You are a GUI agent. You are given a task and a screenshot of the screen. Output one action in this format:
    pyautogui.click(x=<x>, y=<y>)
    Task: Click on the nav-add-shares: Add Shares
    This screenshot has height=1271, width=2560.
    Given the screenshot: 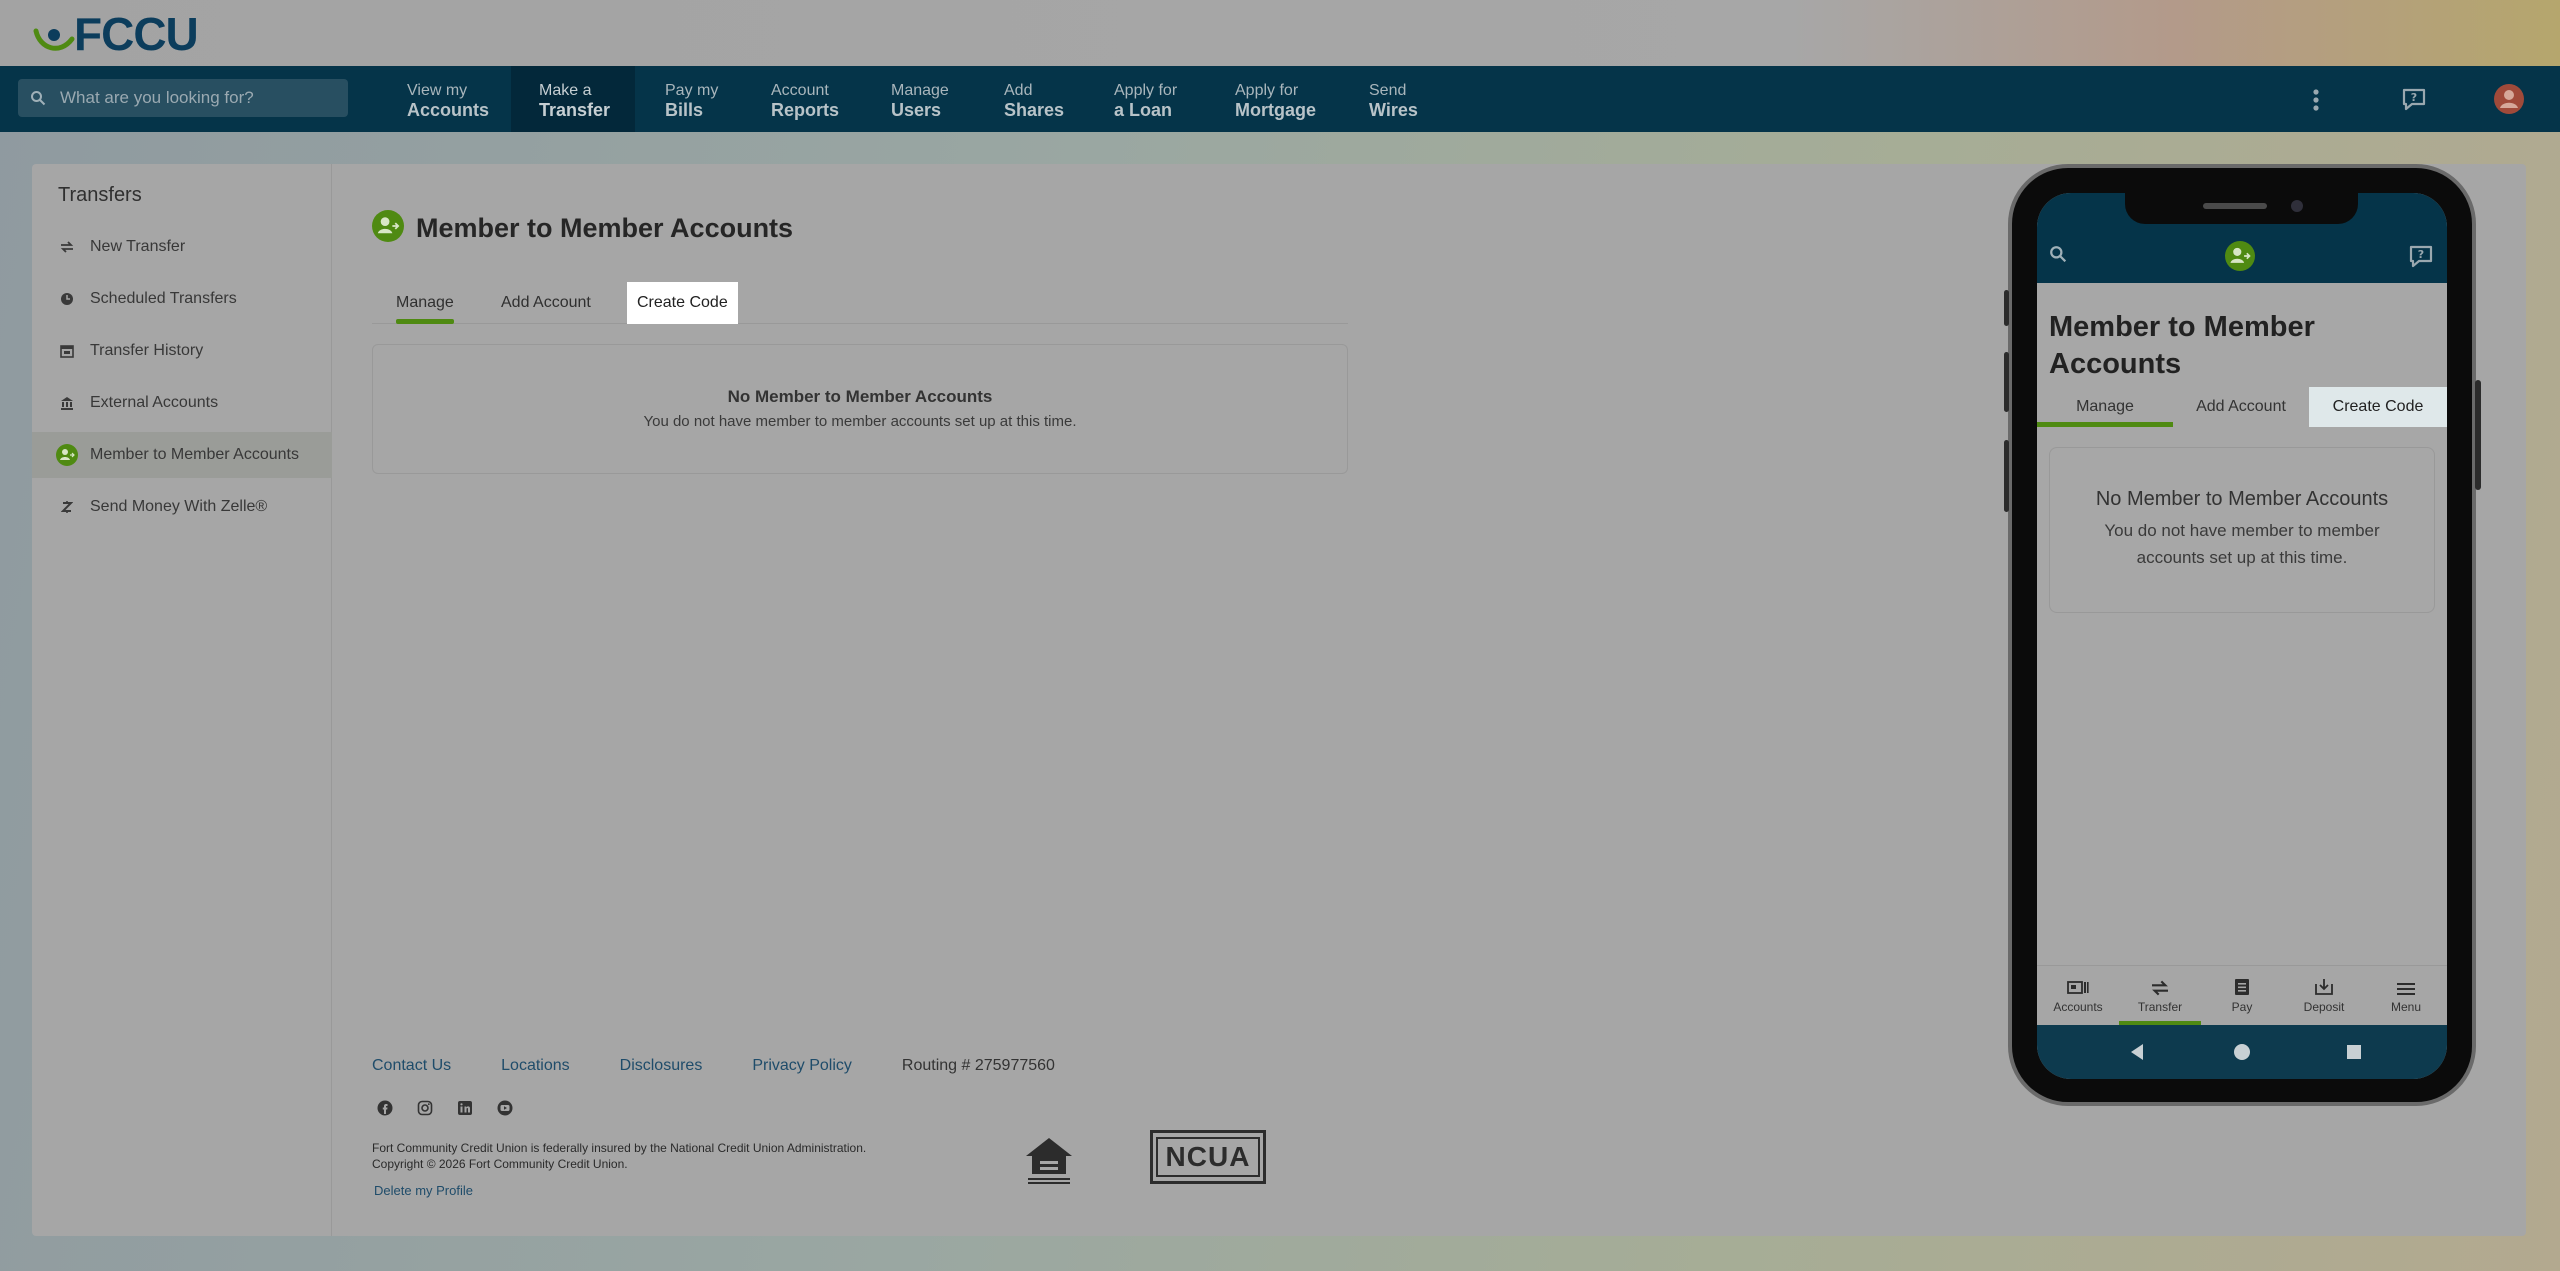 What is the action you would take?
    pyautogui.click(x=1034, y=99)
    